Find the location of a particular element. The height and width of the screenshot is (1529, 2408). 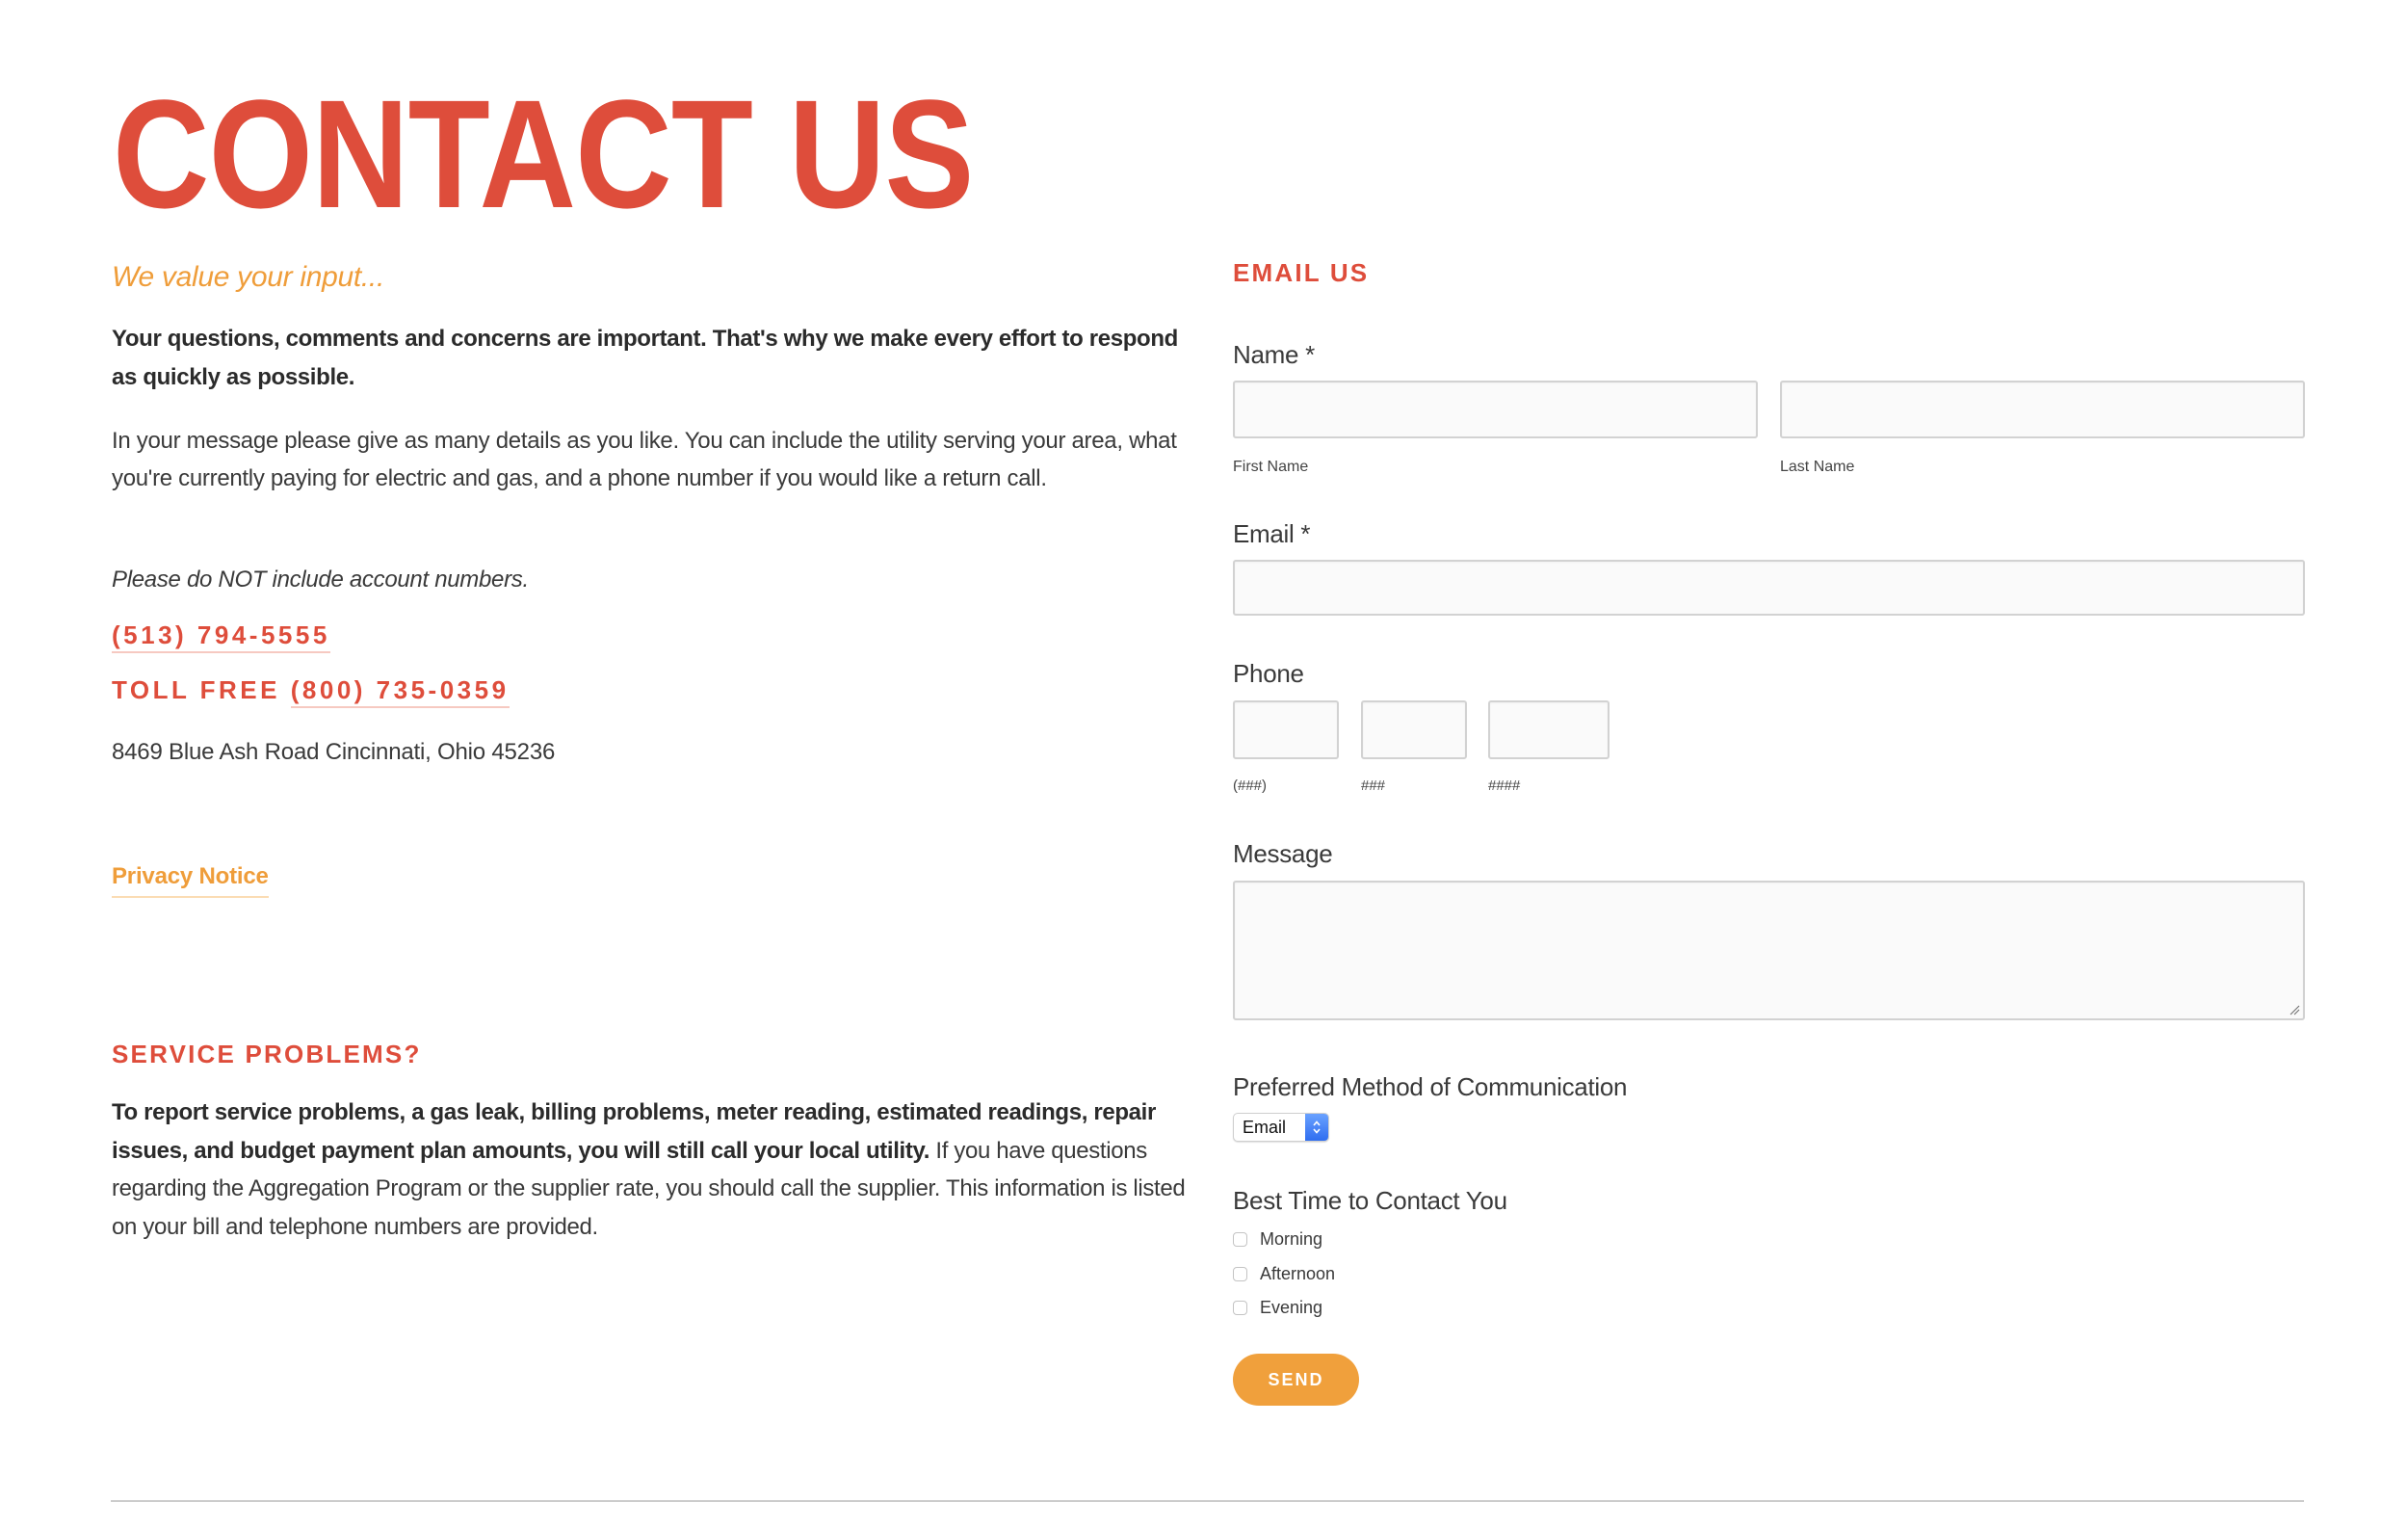

preferred-method-selected-value: Email is located at coordinates (1265, 1127).